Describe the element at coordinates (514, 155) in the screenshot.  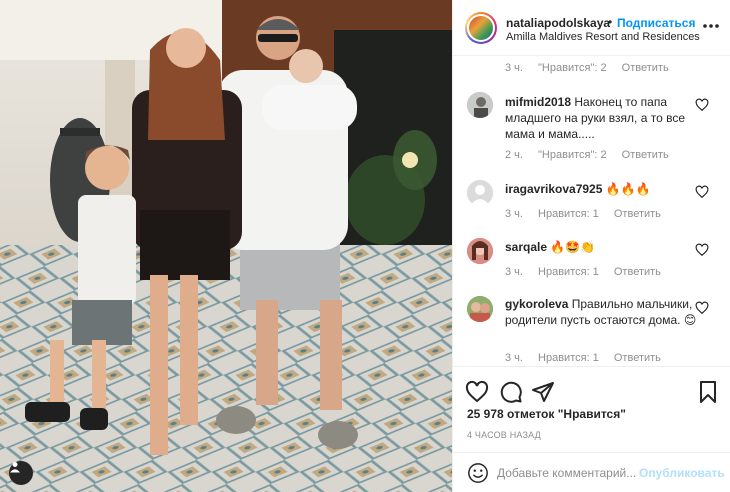
I see `comment-time: 2 ч.` at that location.